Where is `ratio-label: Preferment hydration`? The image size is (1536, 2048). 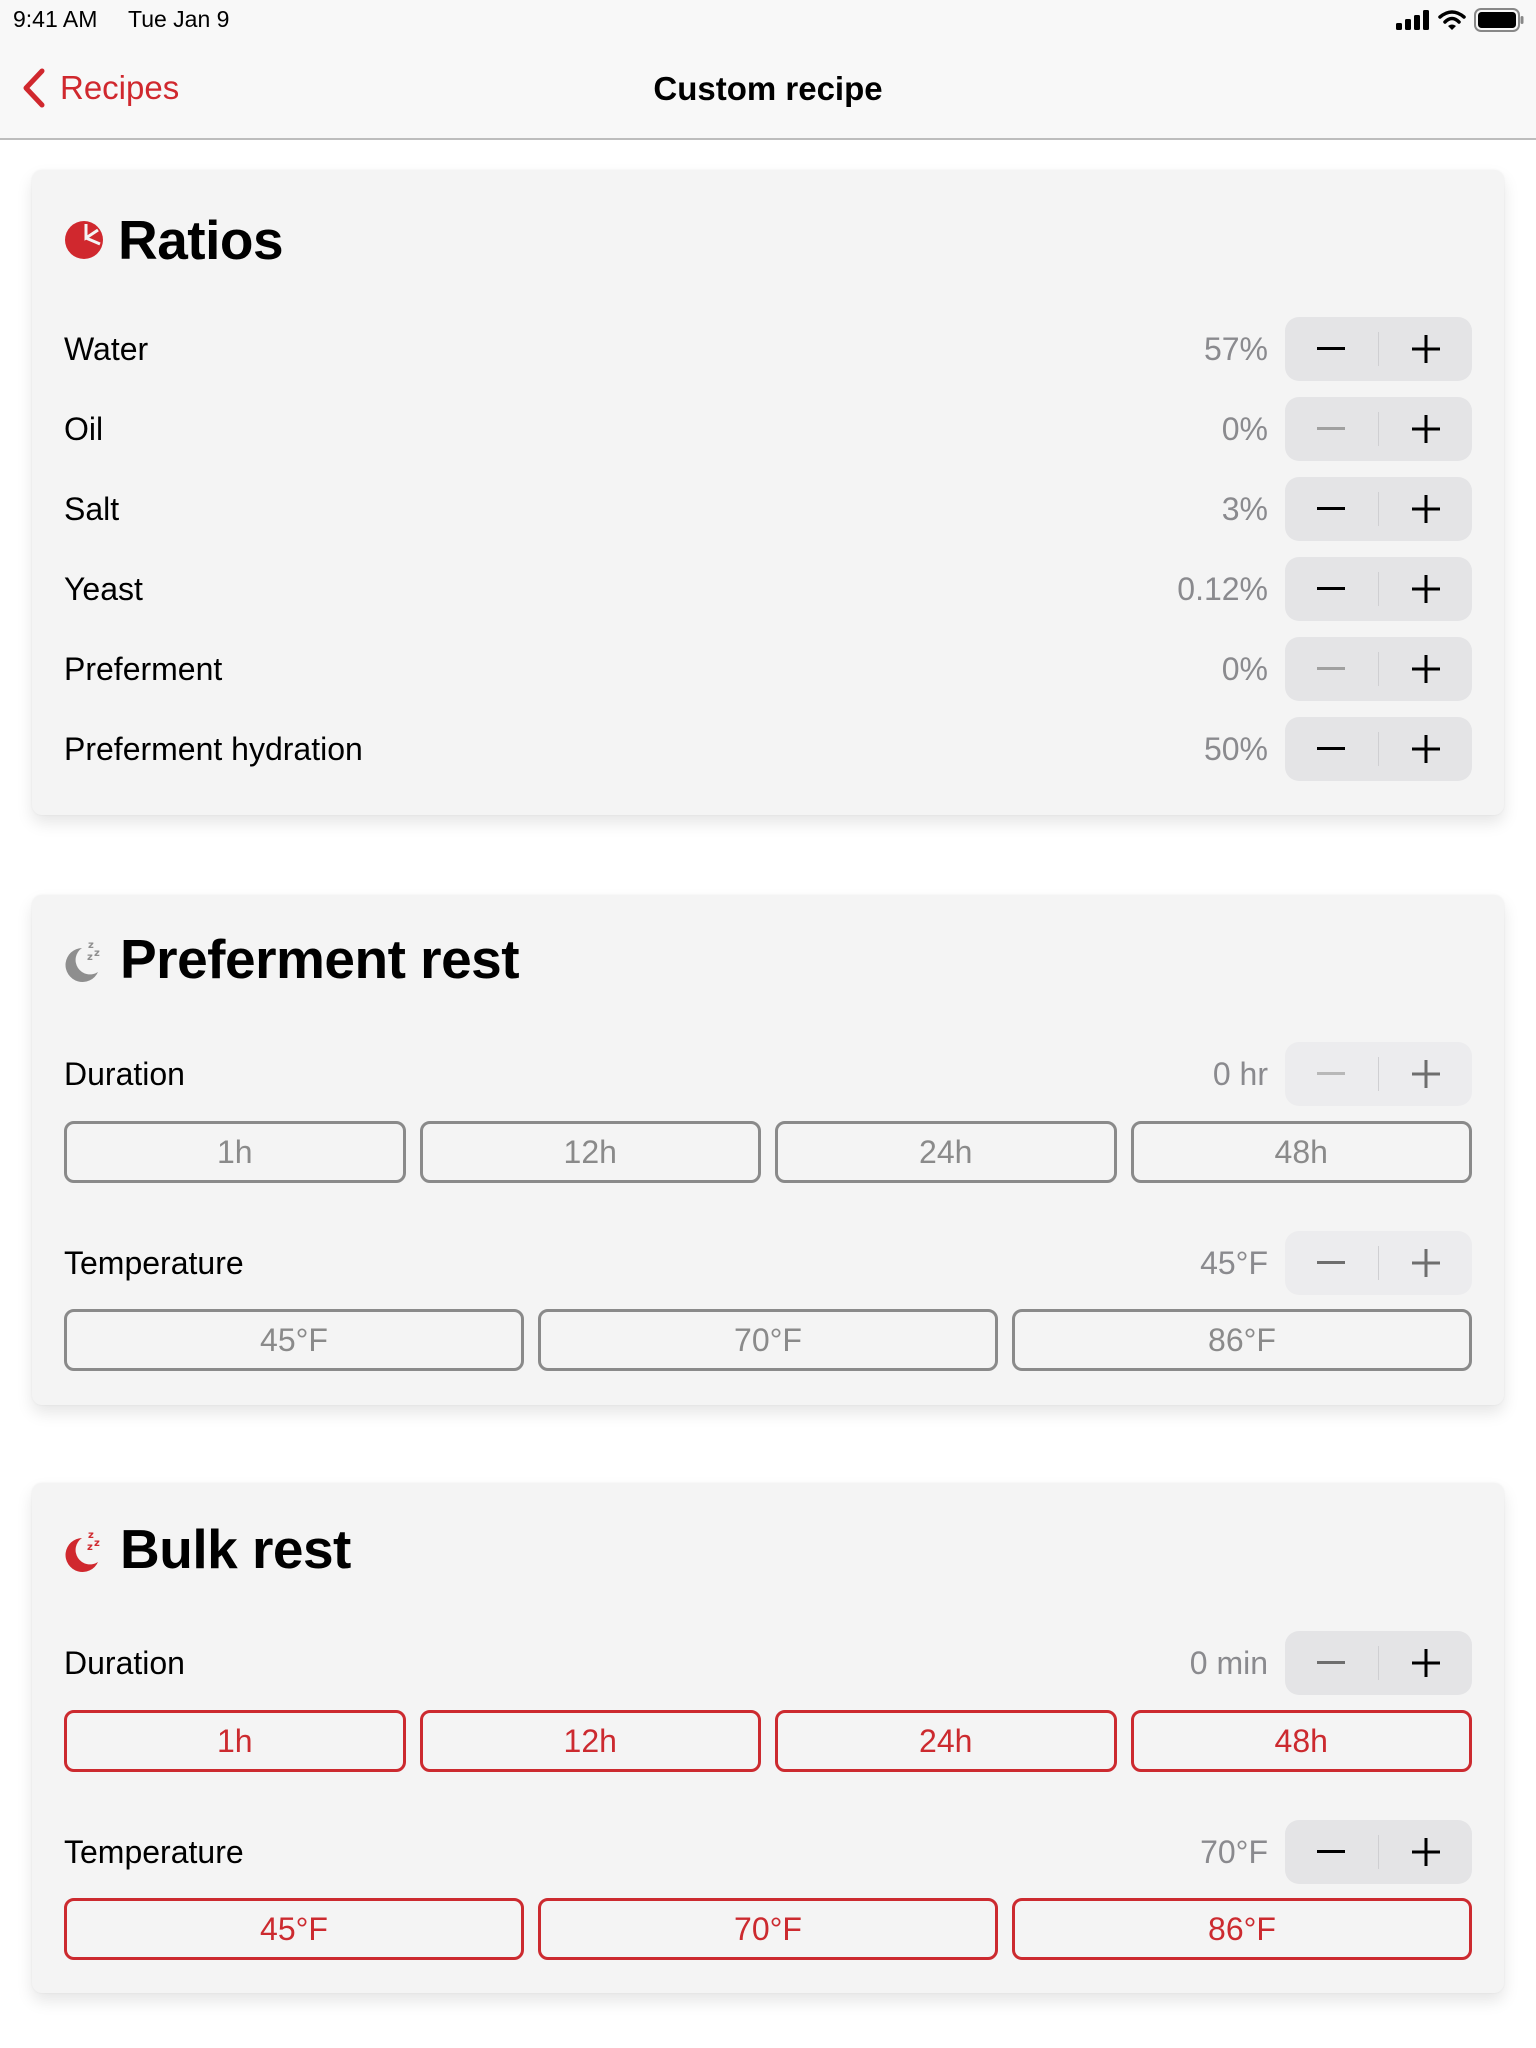
ratio-label: Preferment hydration is located at coordinates (213, 749).